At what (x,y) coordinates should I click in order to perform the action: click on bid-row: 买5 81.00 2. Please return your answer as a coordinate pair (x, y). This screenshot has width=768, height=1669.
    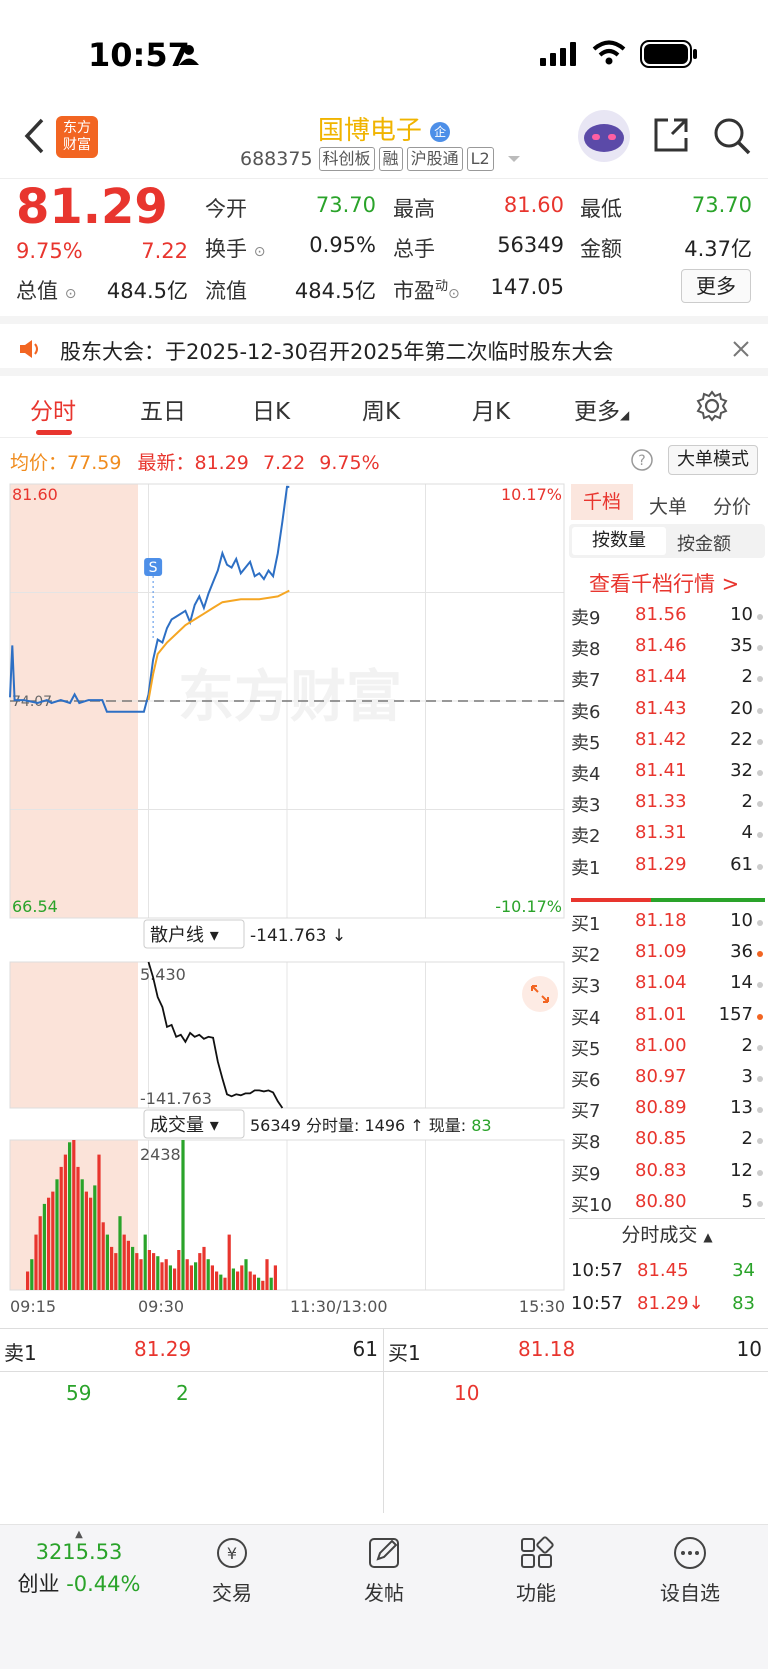
    Looking at the image, I should click on (667, 1047).